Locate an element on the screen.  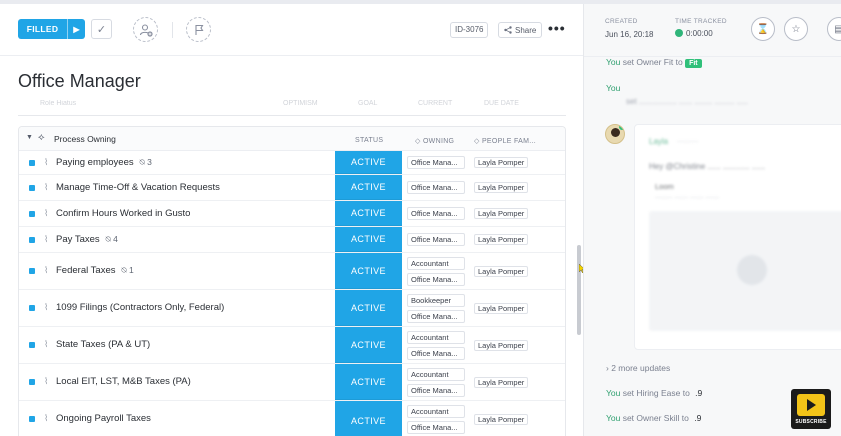
next-status-arrow-icon: ▶ is located at coordinates (76, 29).